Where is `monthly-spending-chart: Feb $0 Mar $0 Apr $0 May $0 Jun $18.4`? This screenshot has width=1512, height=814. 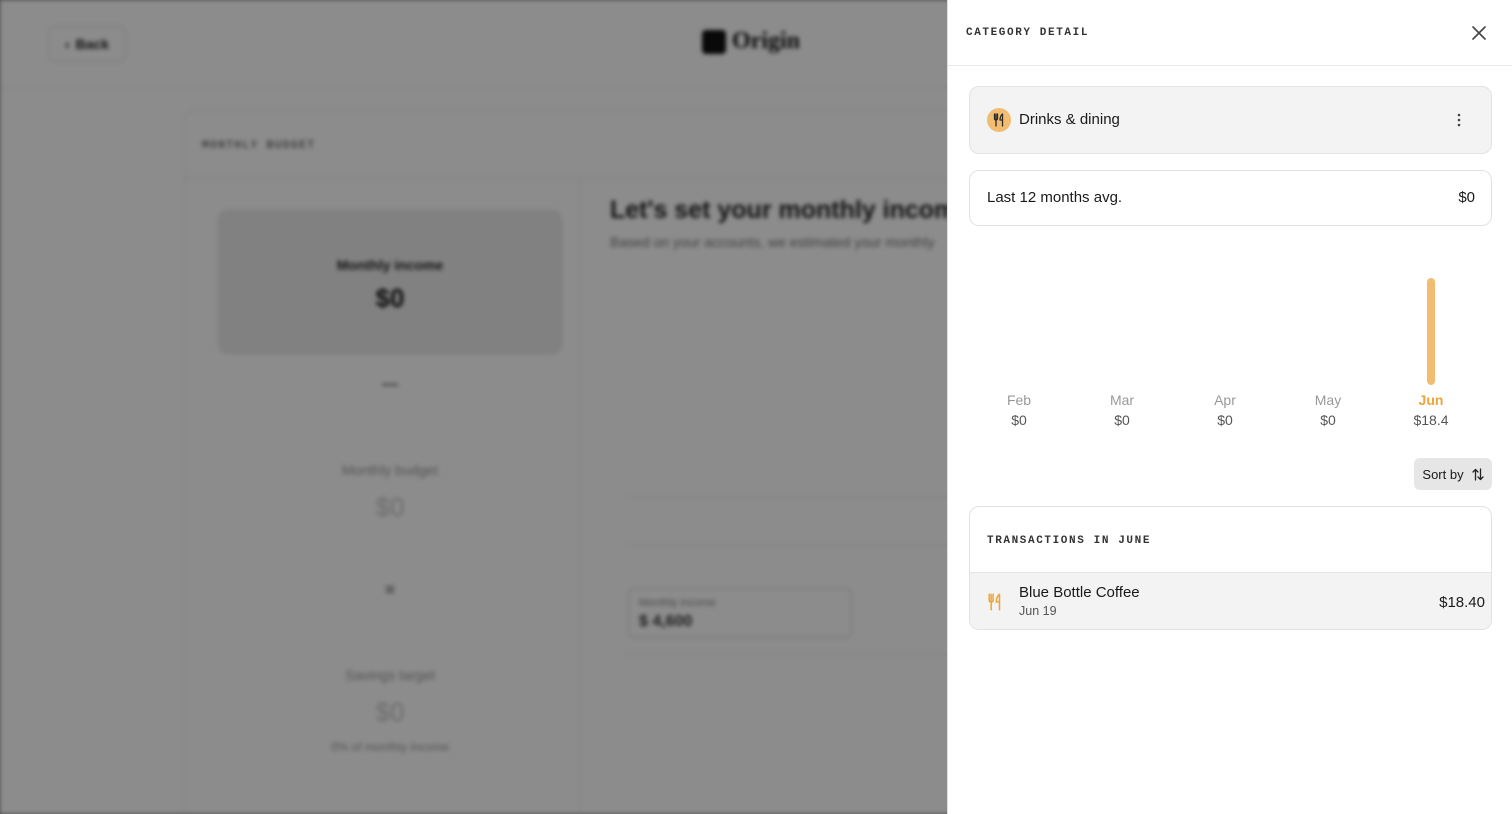
monthly-spending-chart: Feb $0 Mar $0 Apr $0 May $0 Jun $18.4 is located at coordinates (1230, 340).